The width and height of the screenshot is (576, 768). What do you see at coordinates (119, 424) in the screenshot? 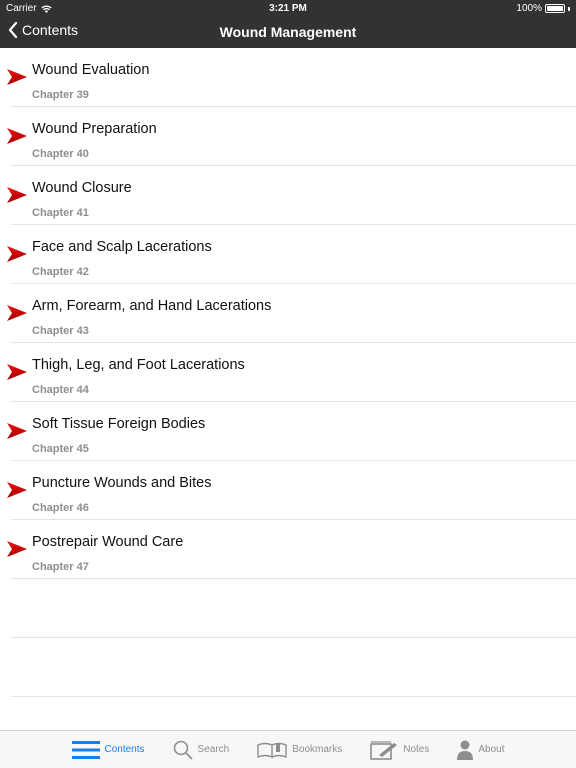
I see `chapter-title: Soft Tissue Foreign Bodies` at bounding box center [119, 424].